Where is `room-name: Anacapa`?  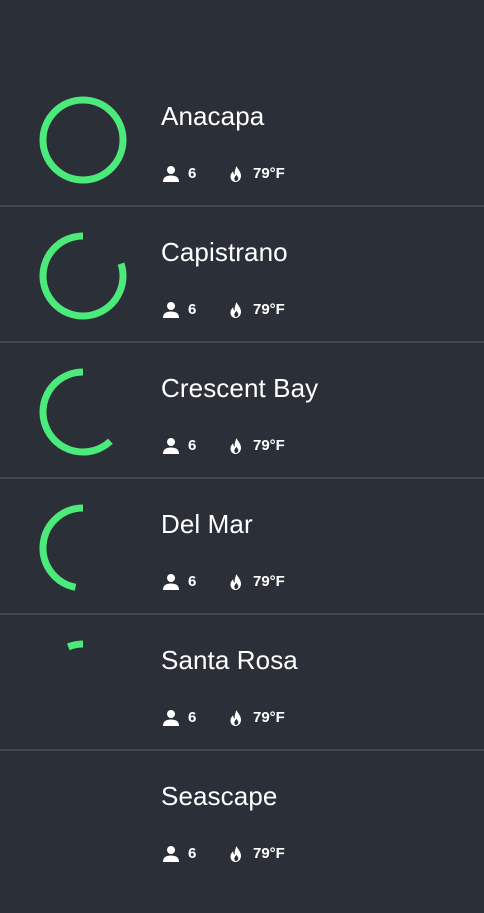 room-name: Anacapa is located at coordinates (213, 116).